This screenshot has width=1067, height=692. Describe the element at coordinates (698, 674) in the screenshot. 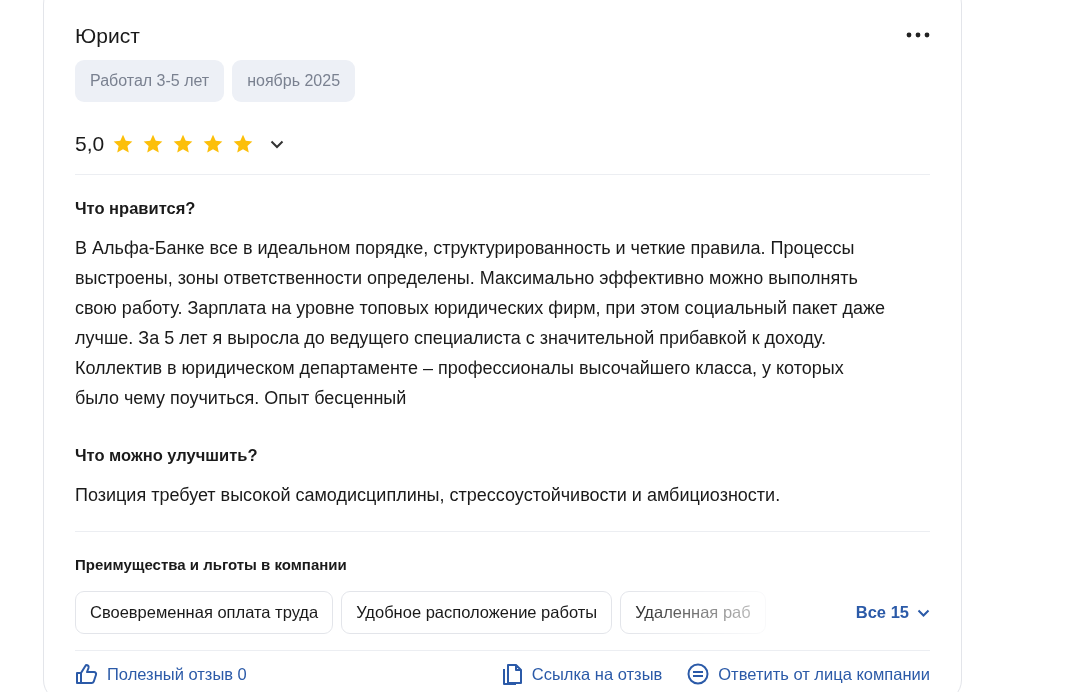

I see `chat-bubble-icon` at that location.